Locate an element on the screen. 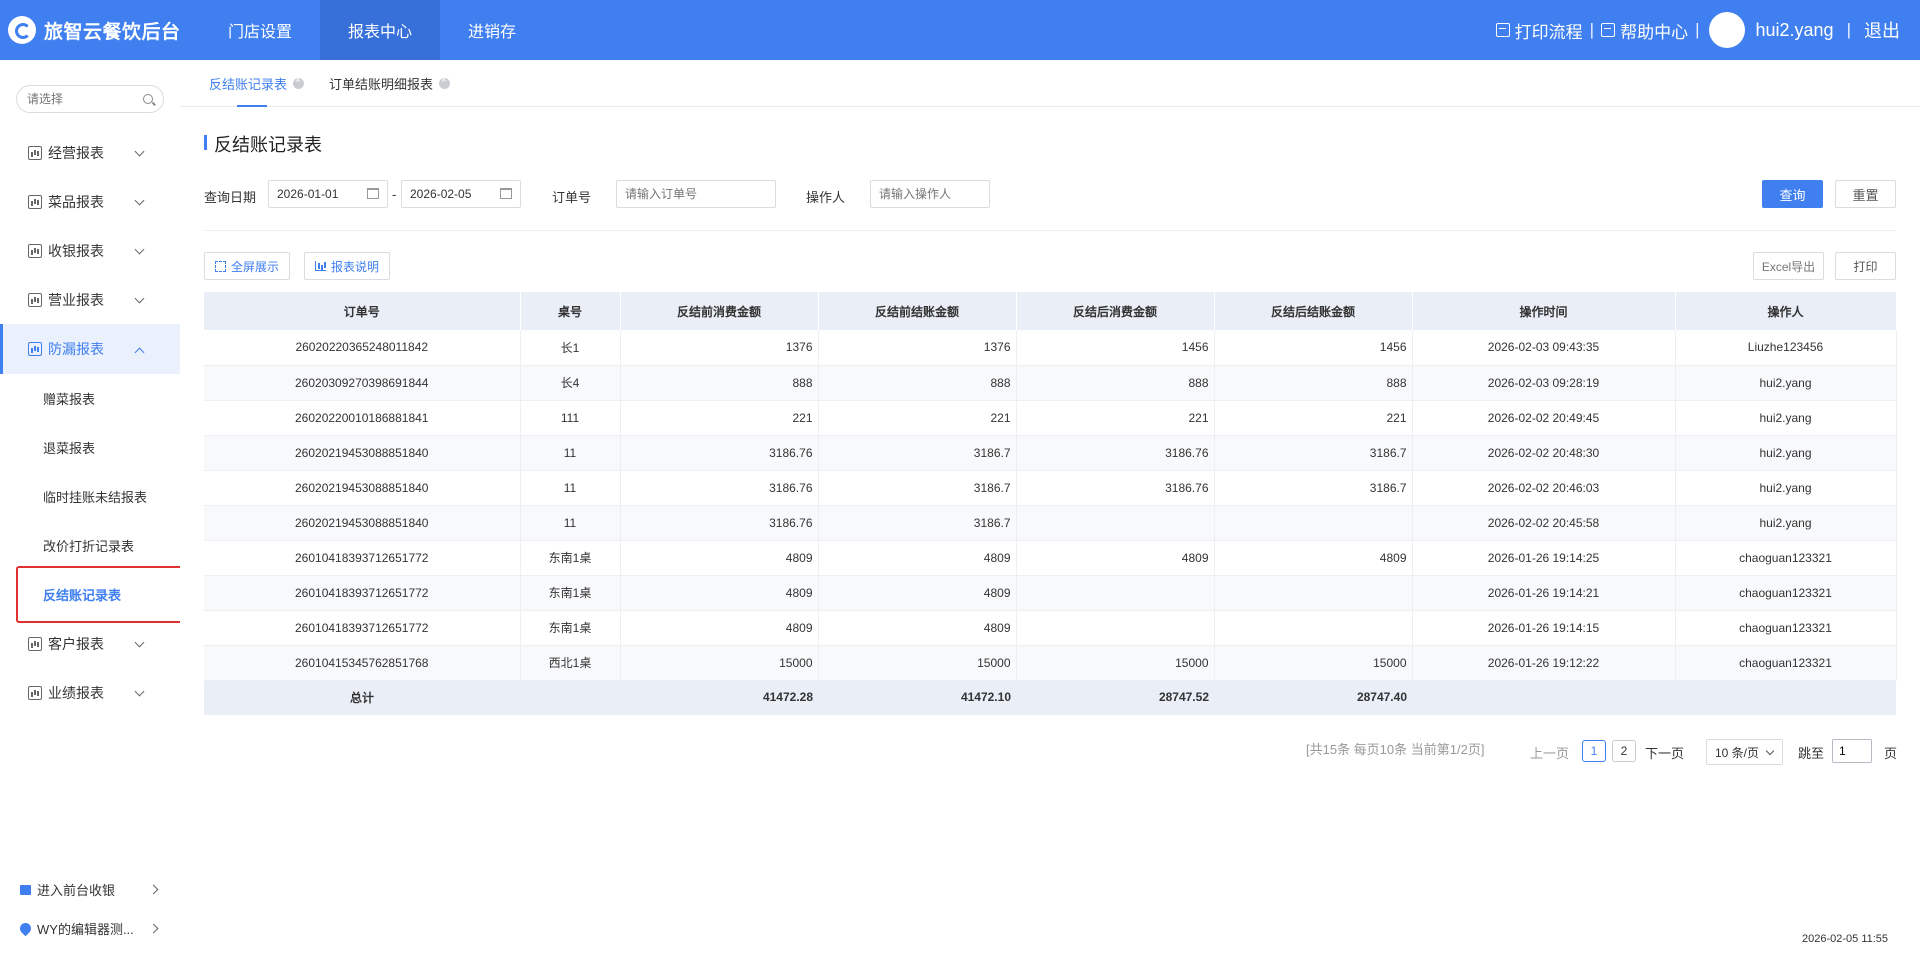  table-cell: 2026-01-26 19:14:25 is located at coordinates (1544, 558).